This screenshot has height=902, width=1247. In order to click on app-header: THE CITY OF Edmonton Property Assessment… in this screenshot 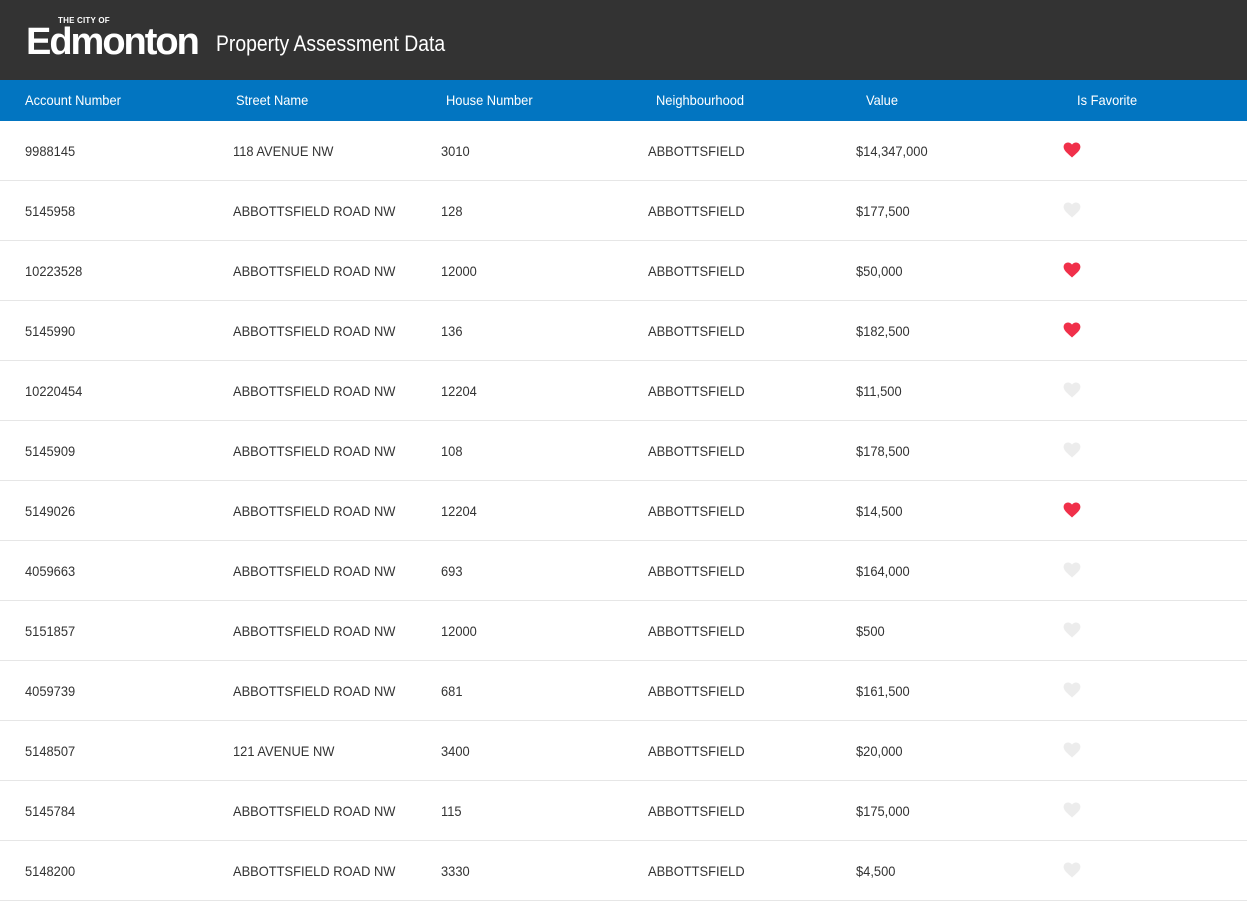, I will do `click(623, 40)`.